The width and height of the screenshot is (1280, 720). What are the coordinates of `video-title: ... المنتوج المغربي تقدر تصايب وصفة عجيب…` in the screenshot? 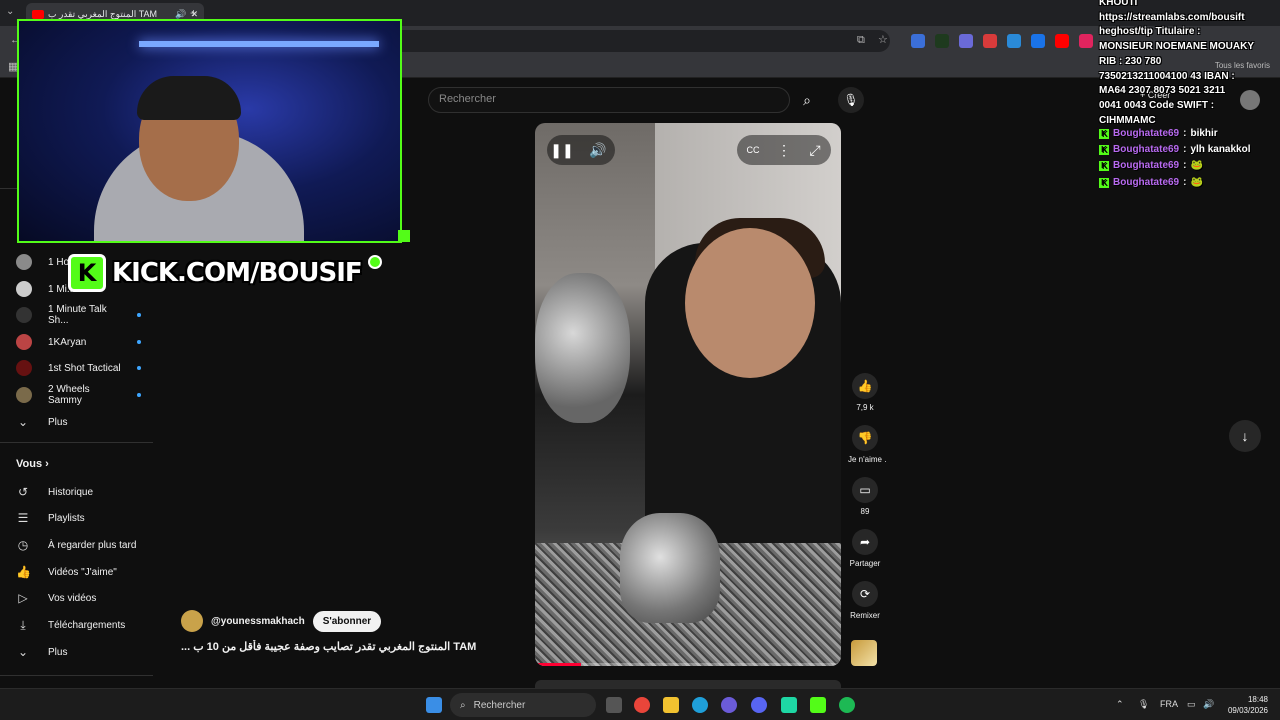 It's located at (329, 647).